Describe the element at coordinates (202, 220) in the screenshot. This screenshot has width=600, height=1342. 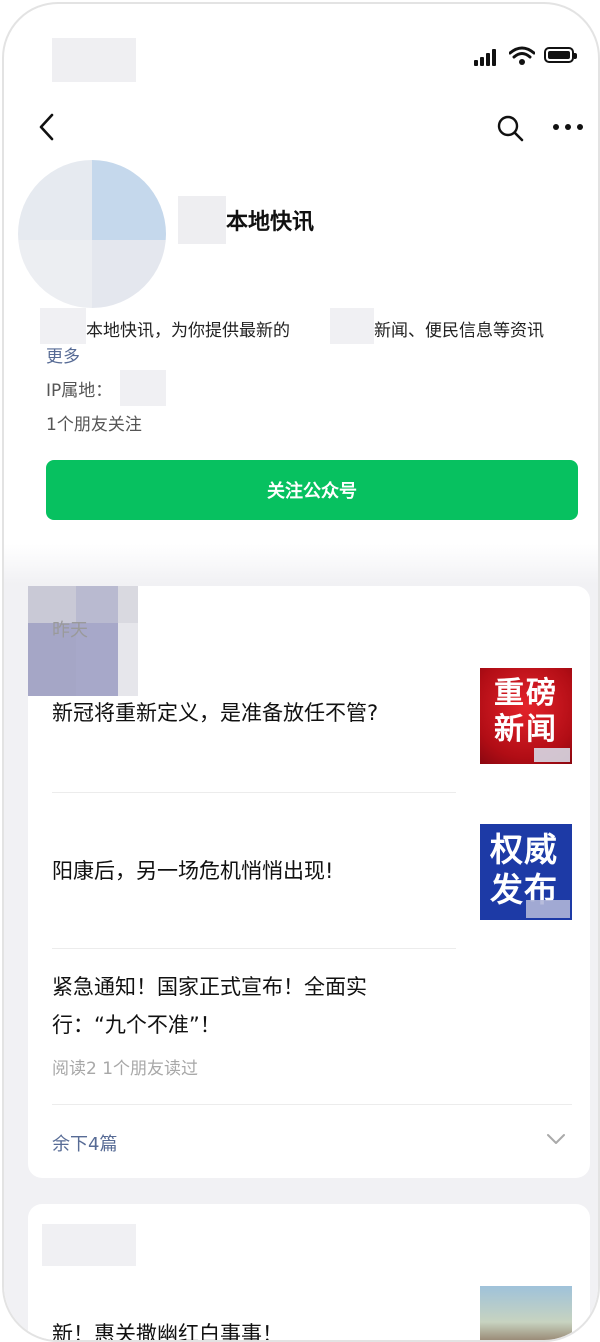
I see `name-prefix-blurred` at that location.